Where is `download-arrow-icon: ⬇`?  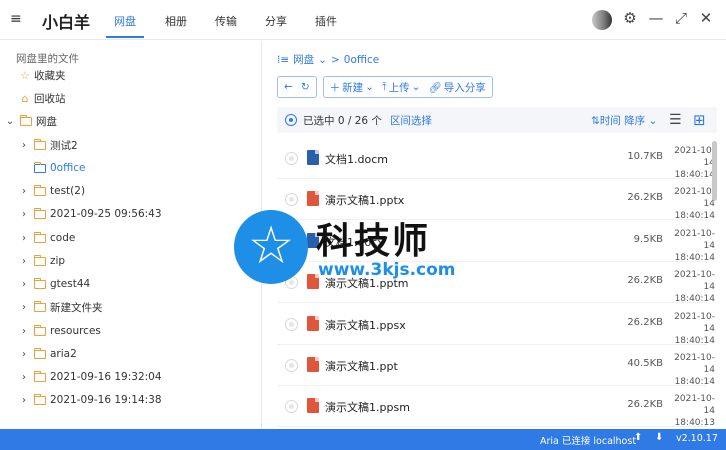 download-arrow-icon: ⬇ is located at coordinates (659, 437).